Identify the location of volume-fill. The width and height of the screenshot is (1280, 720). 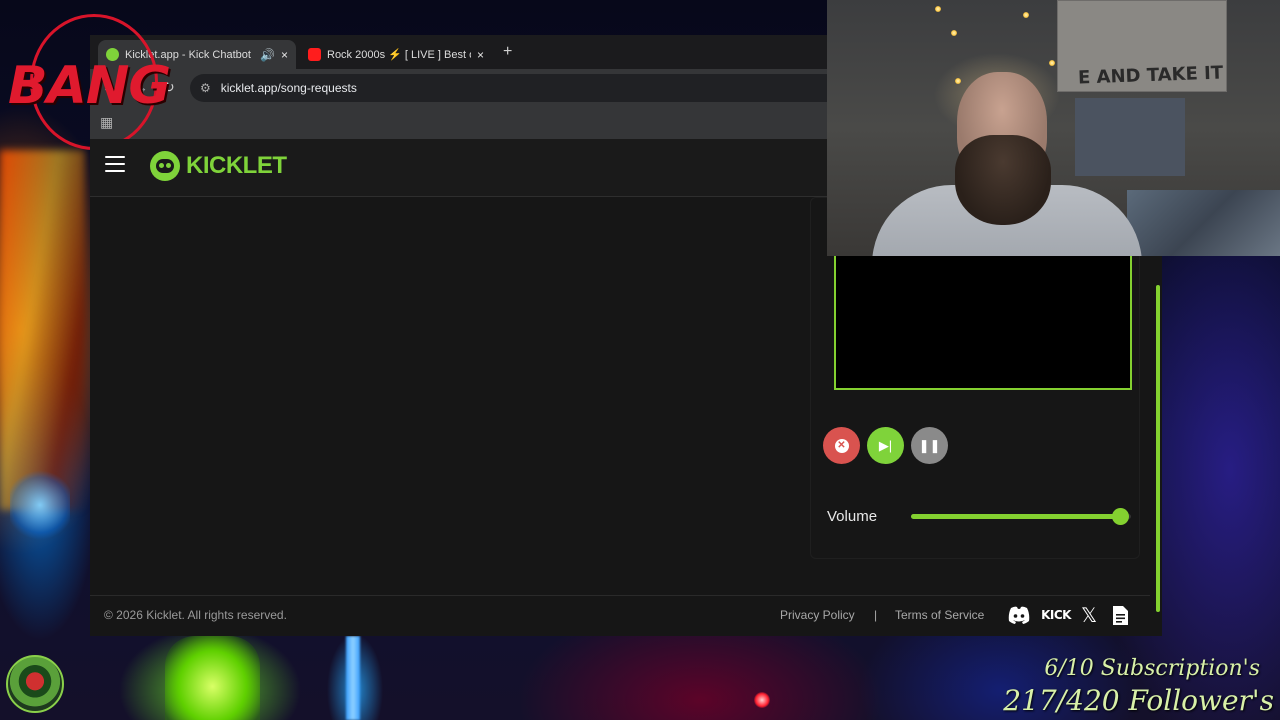
(1015, 516).